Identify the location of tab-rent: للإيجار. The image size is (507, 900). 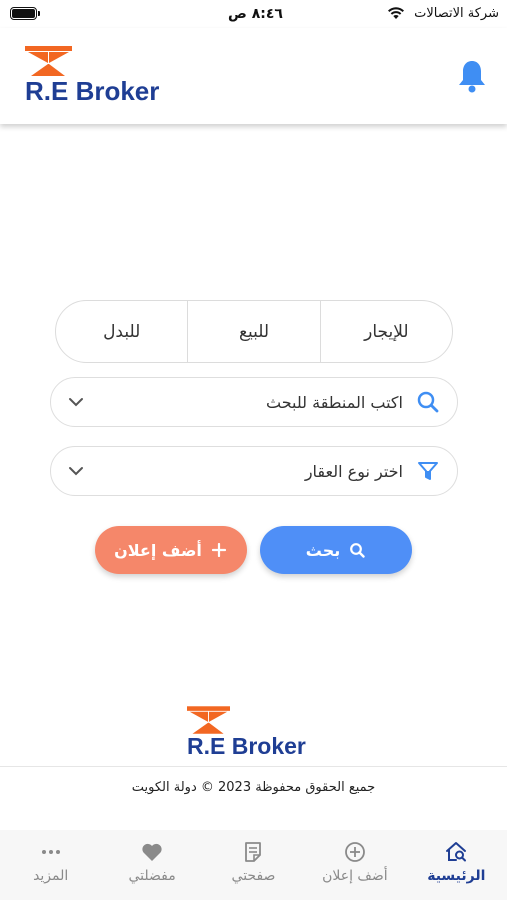
(385, 331).